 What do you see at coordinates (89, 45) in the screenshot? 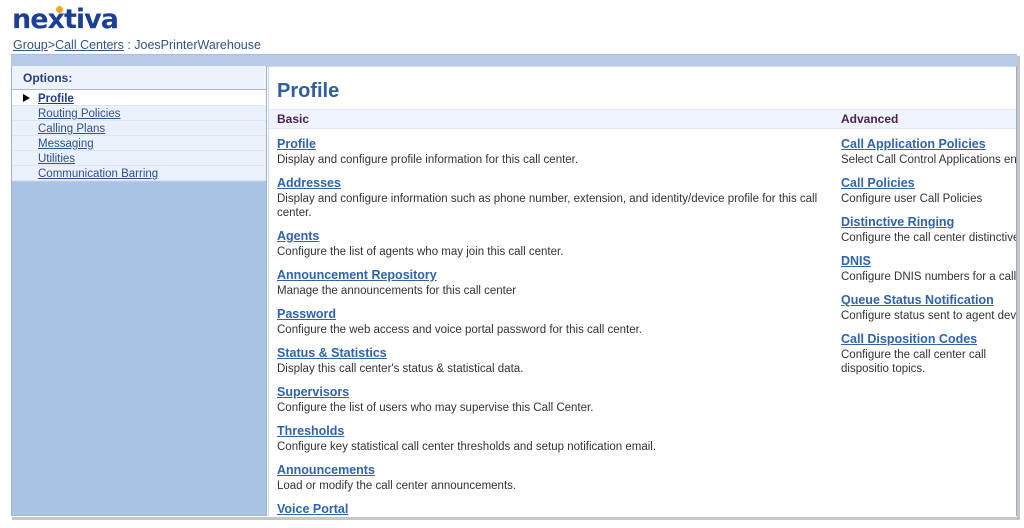
I see `breadcrumb-link-call-centers: Call Centers` at bounding box center [89, 45].